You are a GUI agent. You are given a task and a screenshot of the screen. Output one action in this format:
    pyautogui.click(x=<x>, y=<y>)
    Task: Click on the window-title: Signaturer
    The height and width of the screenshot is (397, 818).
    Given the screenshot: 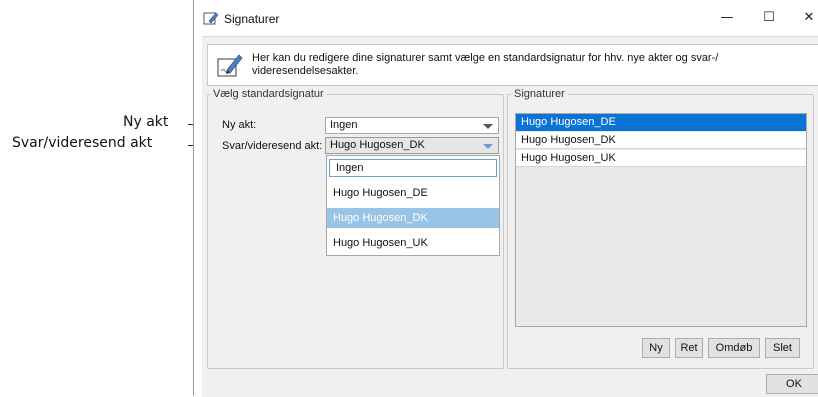 What is the action you would take?
    pyautogui.click(x=252, y=19)
    